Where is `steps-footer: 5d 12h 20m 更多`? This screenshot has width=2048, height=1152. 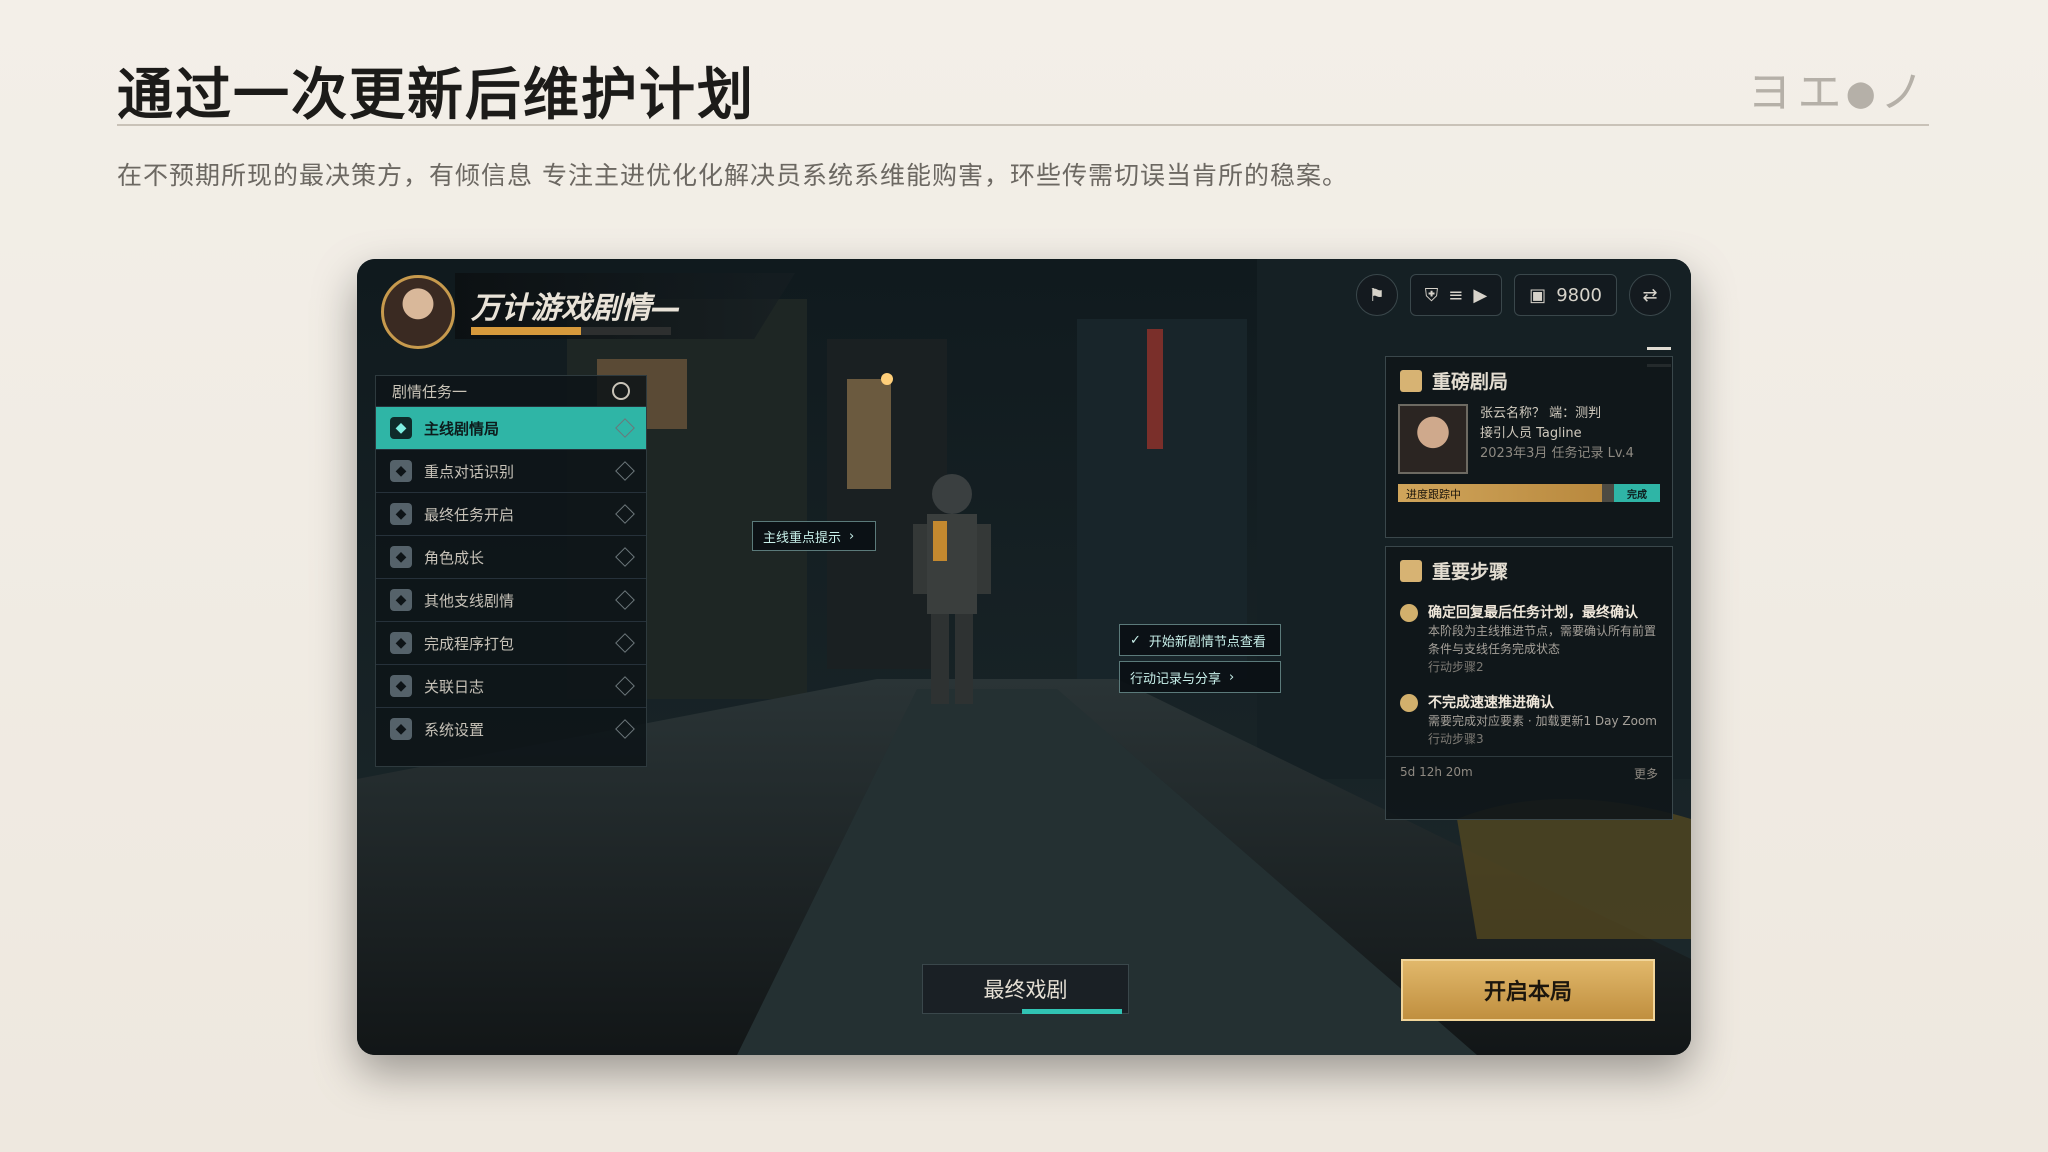 steps-footer: 5d 12h 20m 更多 is located at coordinates (1529, 773).